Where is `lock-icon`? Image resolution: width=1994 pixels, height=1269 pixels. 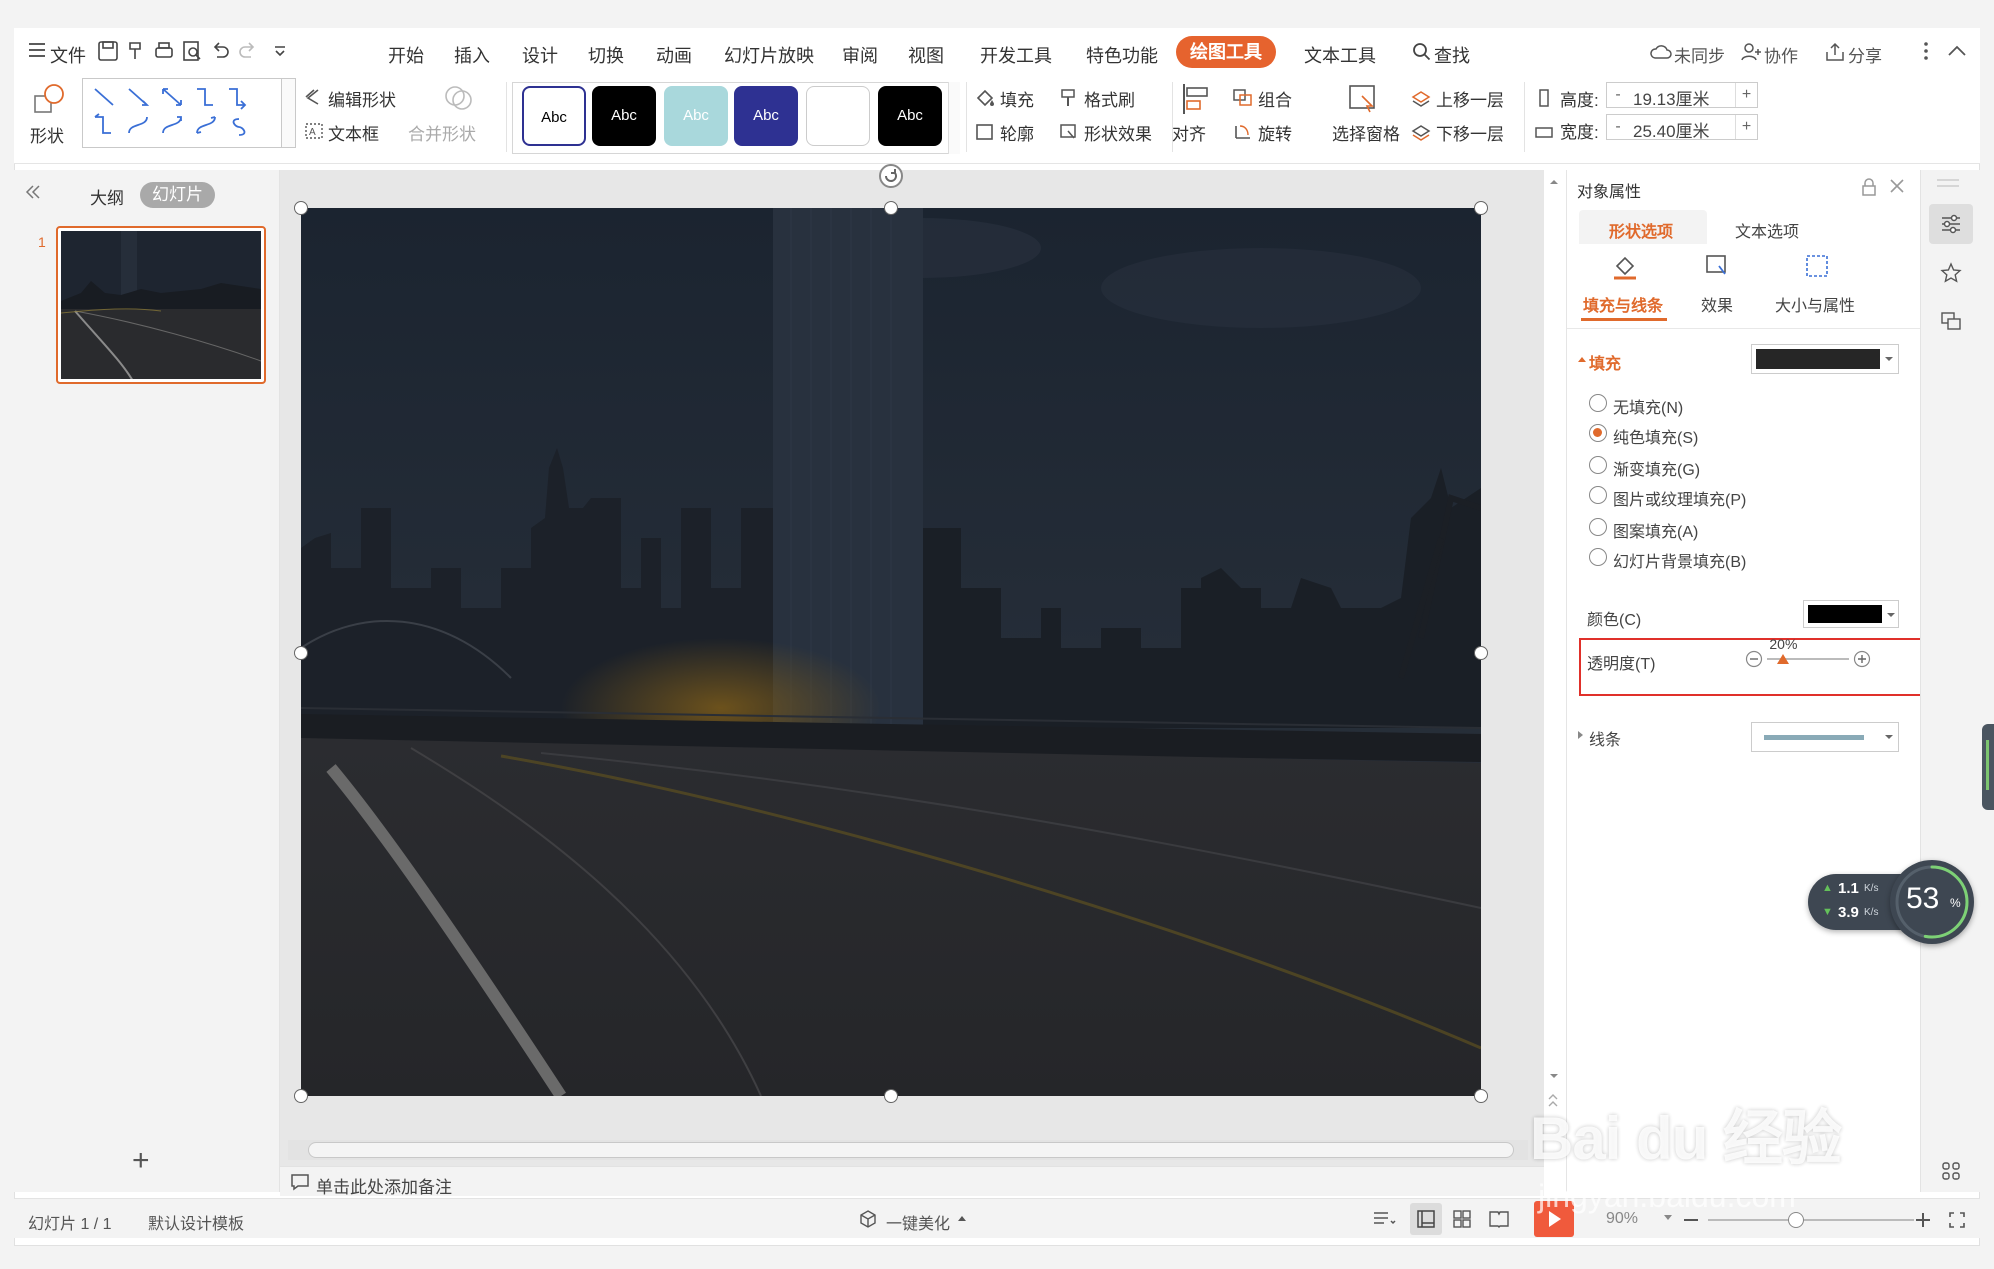 lock-icon is located at coordinates (1869, 187).